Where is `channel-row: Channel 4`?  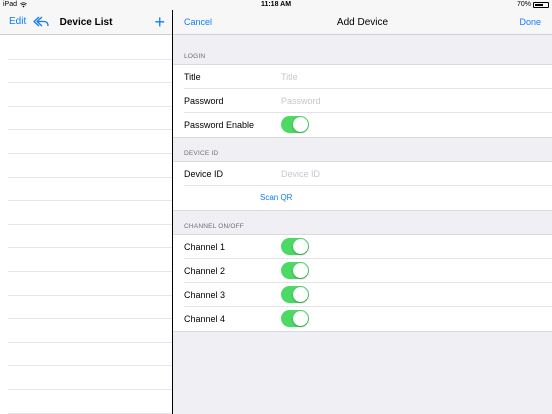 channel-row: Channel 4 is located at coordinates (368, 319).